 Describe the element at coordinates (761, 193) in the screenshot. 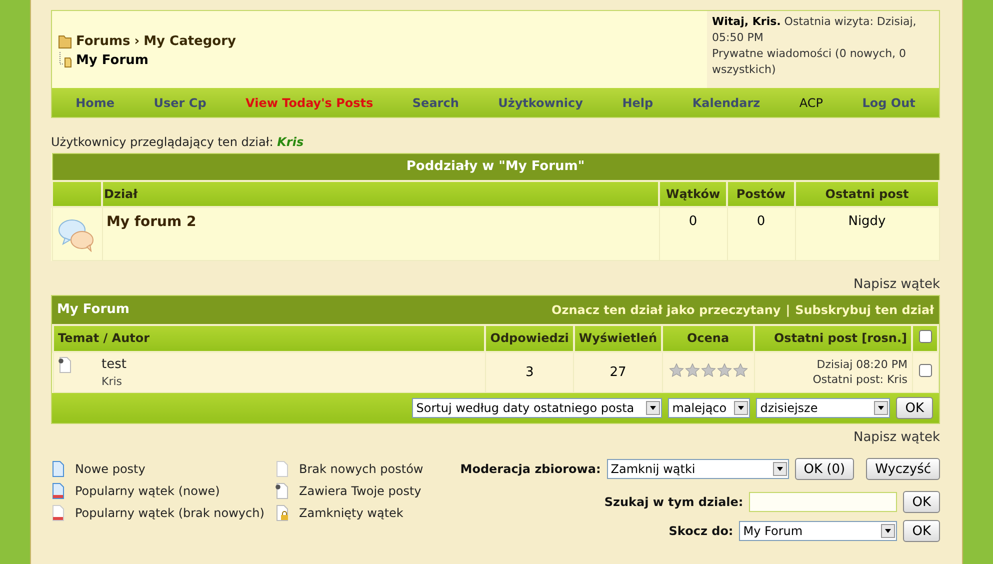

I see `column-header: Postów` at that location.